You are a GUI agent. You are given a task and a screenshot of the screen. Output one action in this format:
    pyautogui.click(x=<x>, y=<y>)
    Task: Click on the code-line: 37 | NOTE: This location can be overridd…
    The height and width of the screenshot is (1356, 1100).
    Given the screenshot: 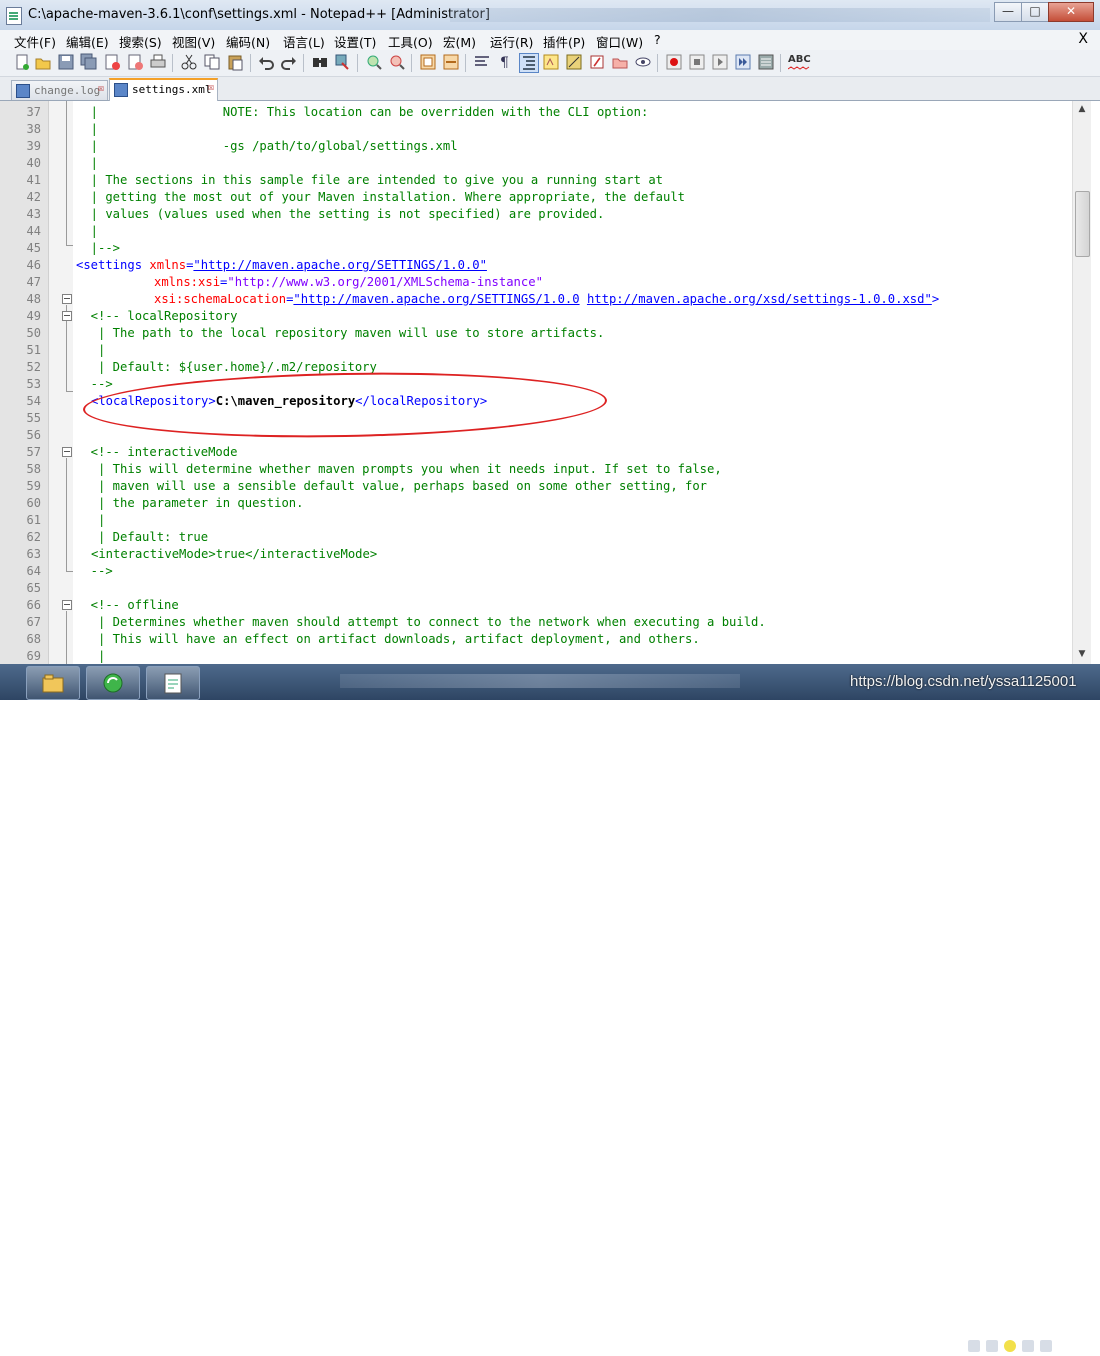 What is the action you would take?
    pyautogui.click(x=536, y=112)
    